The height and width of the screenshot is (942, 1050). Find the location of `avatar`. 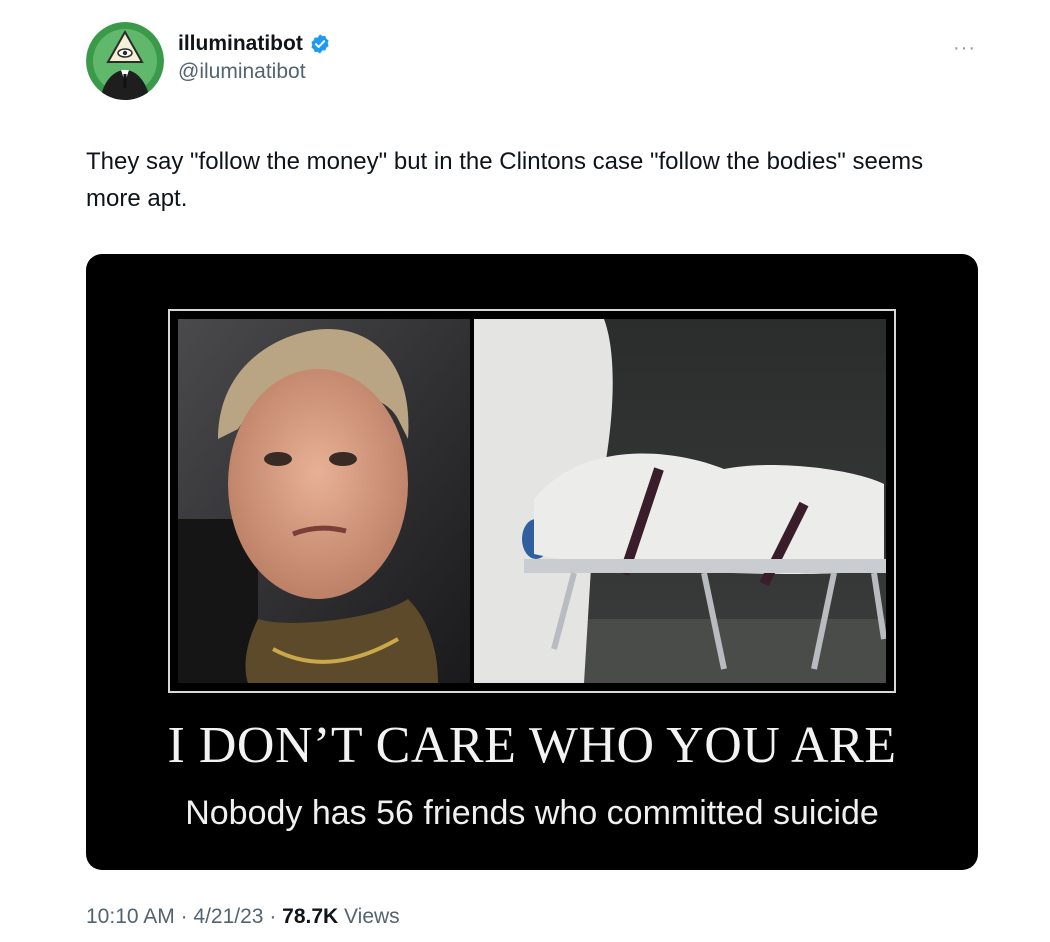

avatar is located at coordinates (125, 61).